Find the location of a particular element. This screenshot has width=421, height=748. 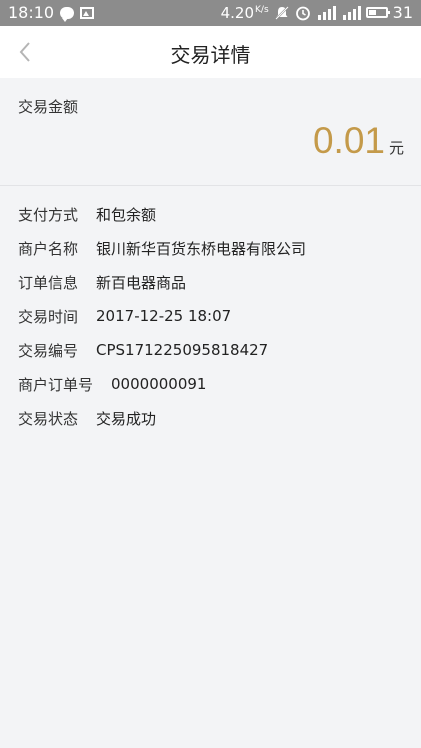

network-speed: 4.20K/s is located at coordinates (245, 13).